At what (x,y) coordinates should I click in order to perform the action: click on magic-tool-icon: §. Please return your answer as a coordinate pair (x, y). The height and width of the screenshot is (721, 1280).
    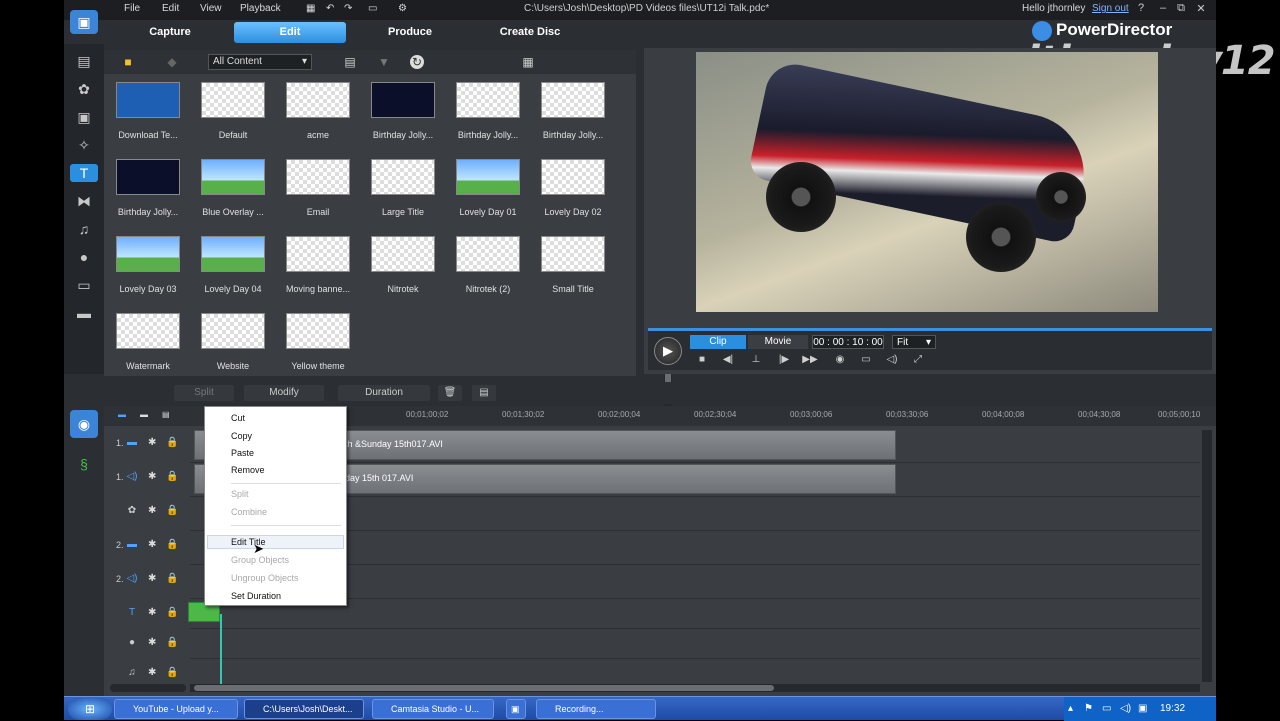
    Looking at the image, I should click on (84, 464).